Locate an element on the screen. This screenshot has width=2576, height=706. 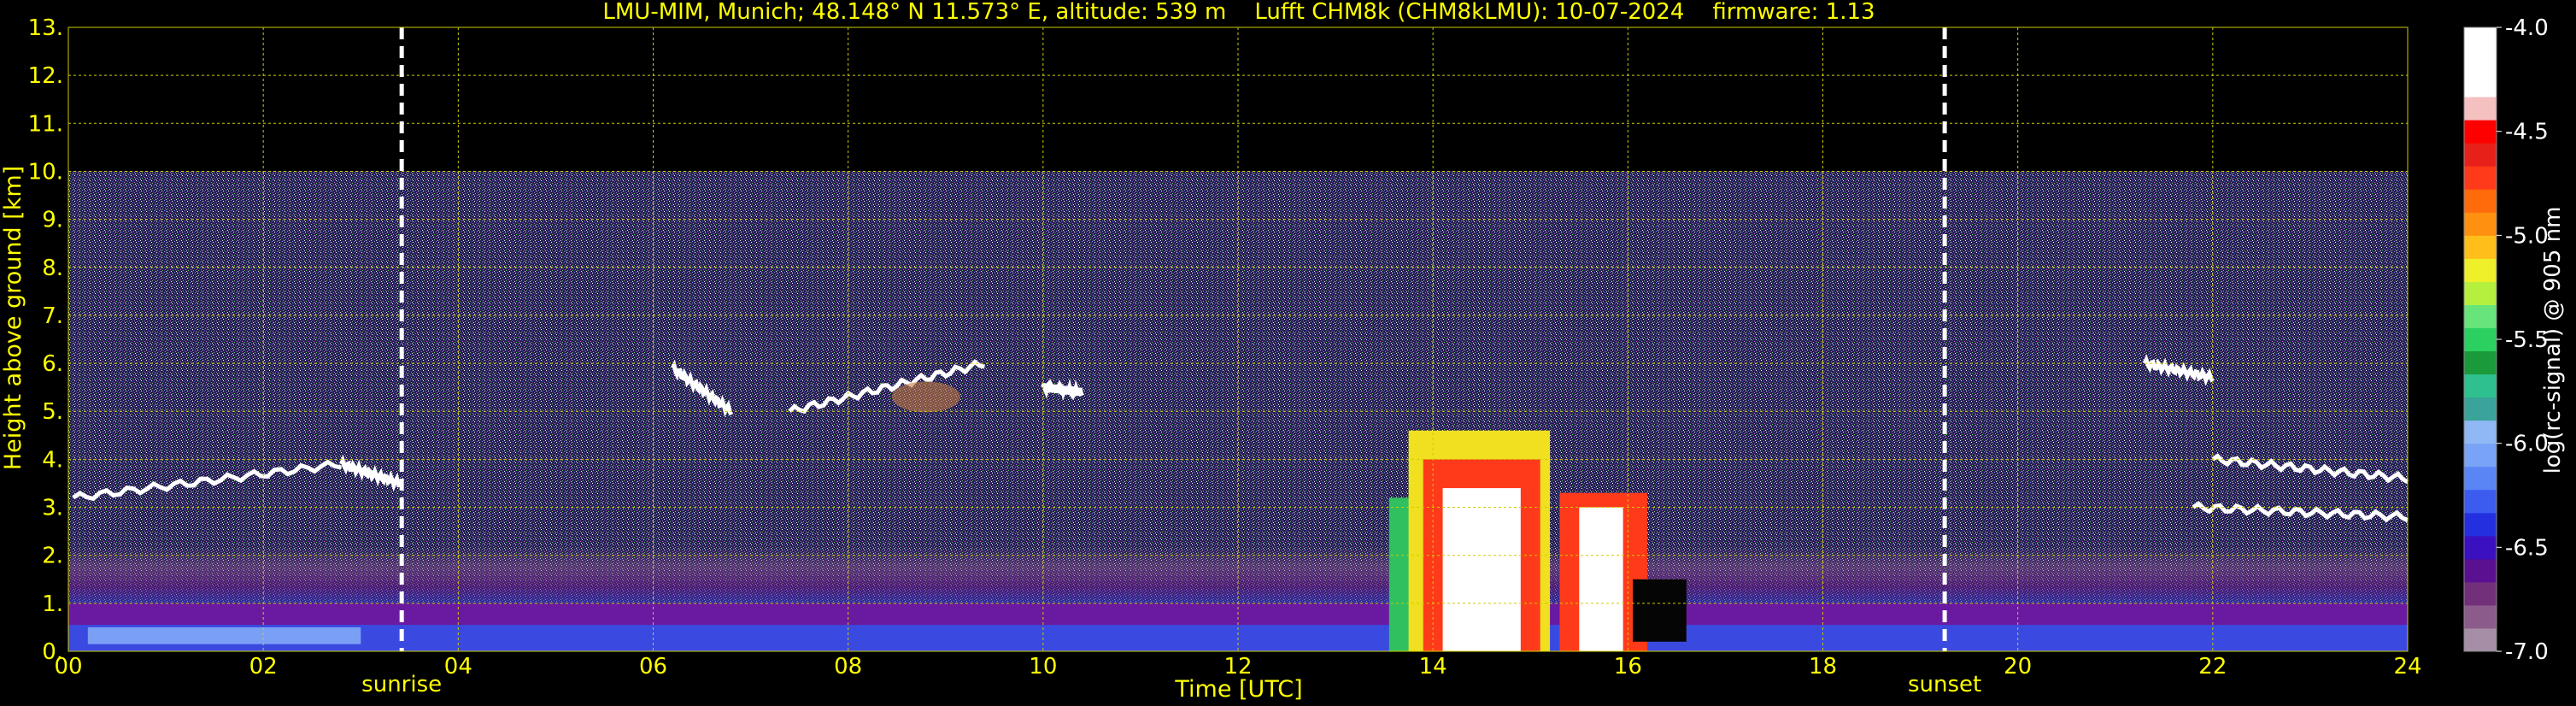
x-tick-label: 20 is located at coordinates (2018, 667).